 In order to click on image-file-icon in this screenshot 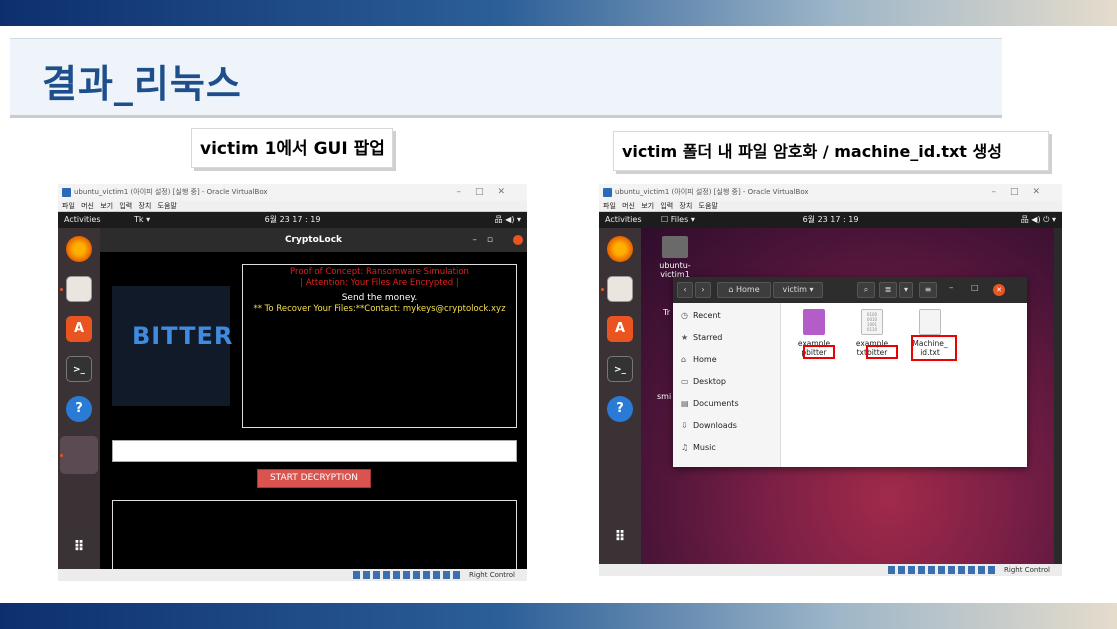, I will do `click(814, 322)`.